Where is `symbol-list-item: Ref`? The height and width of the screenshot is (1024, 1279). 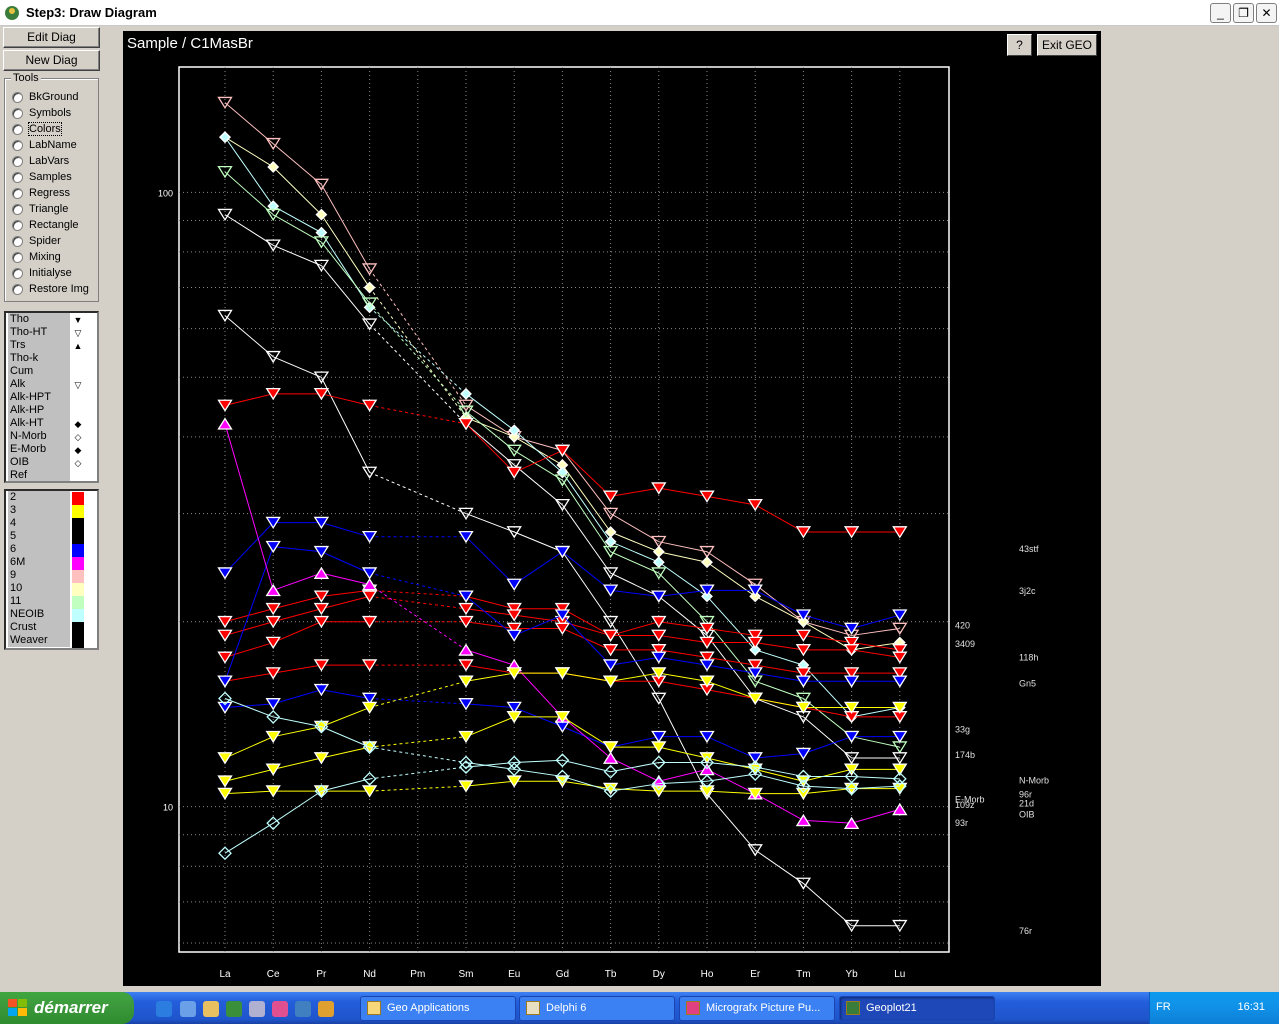
symbol-list-item: Ref is located at coordinates (51, 475).